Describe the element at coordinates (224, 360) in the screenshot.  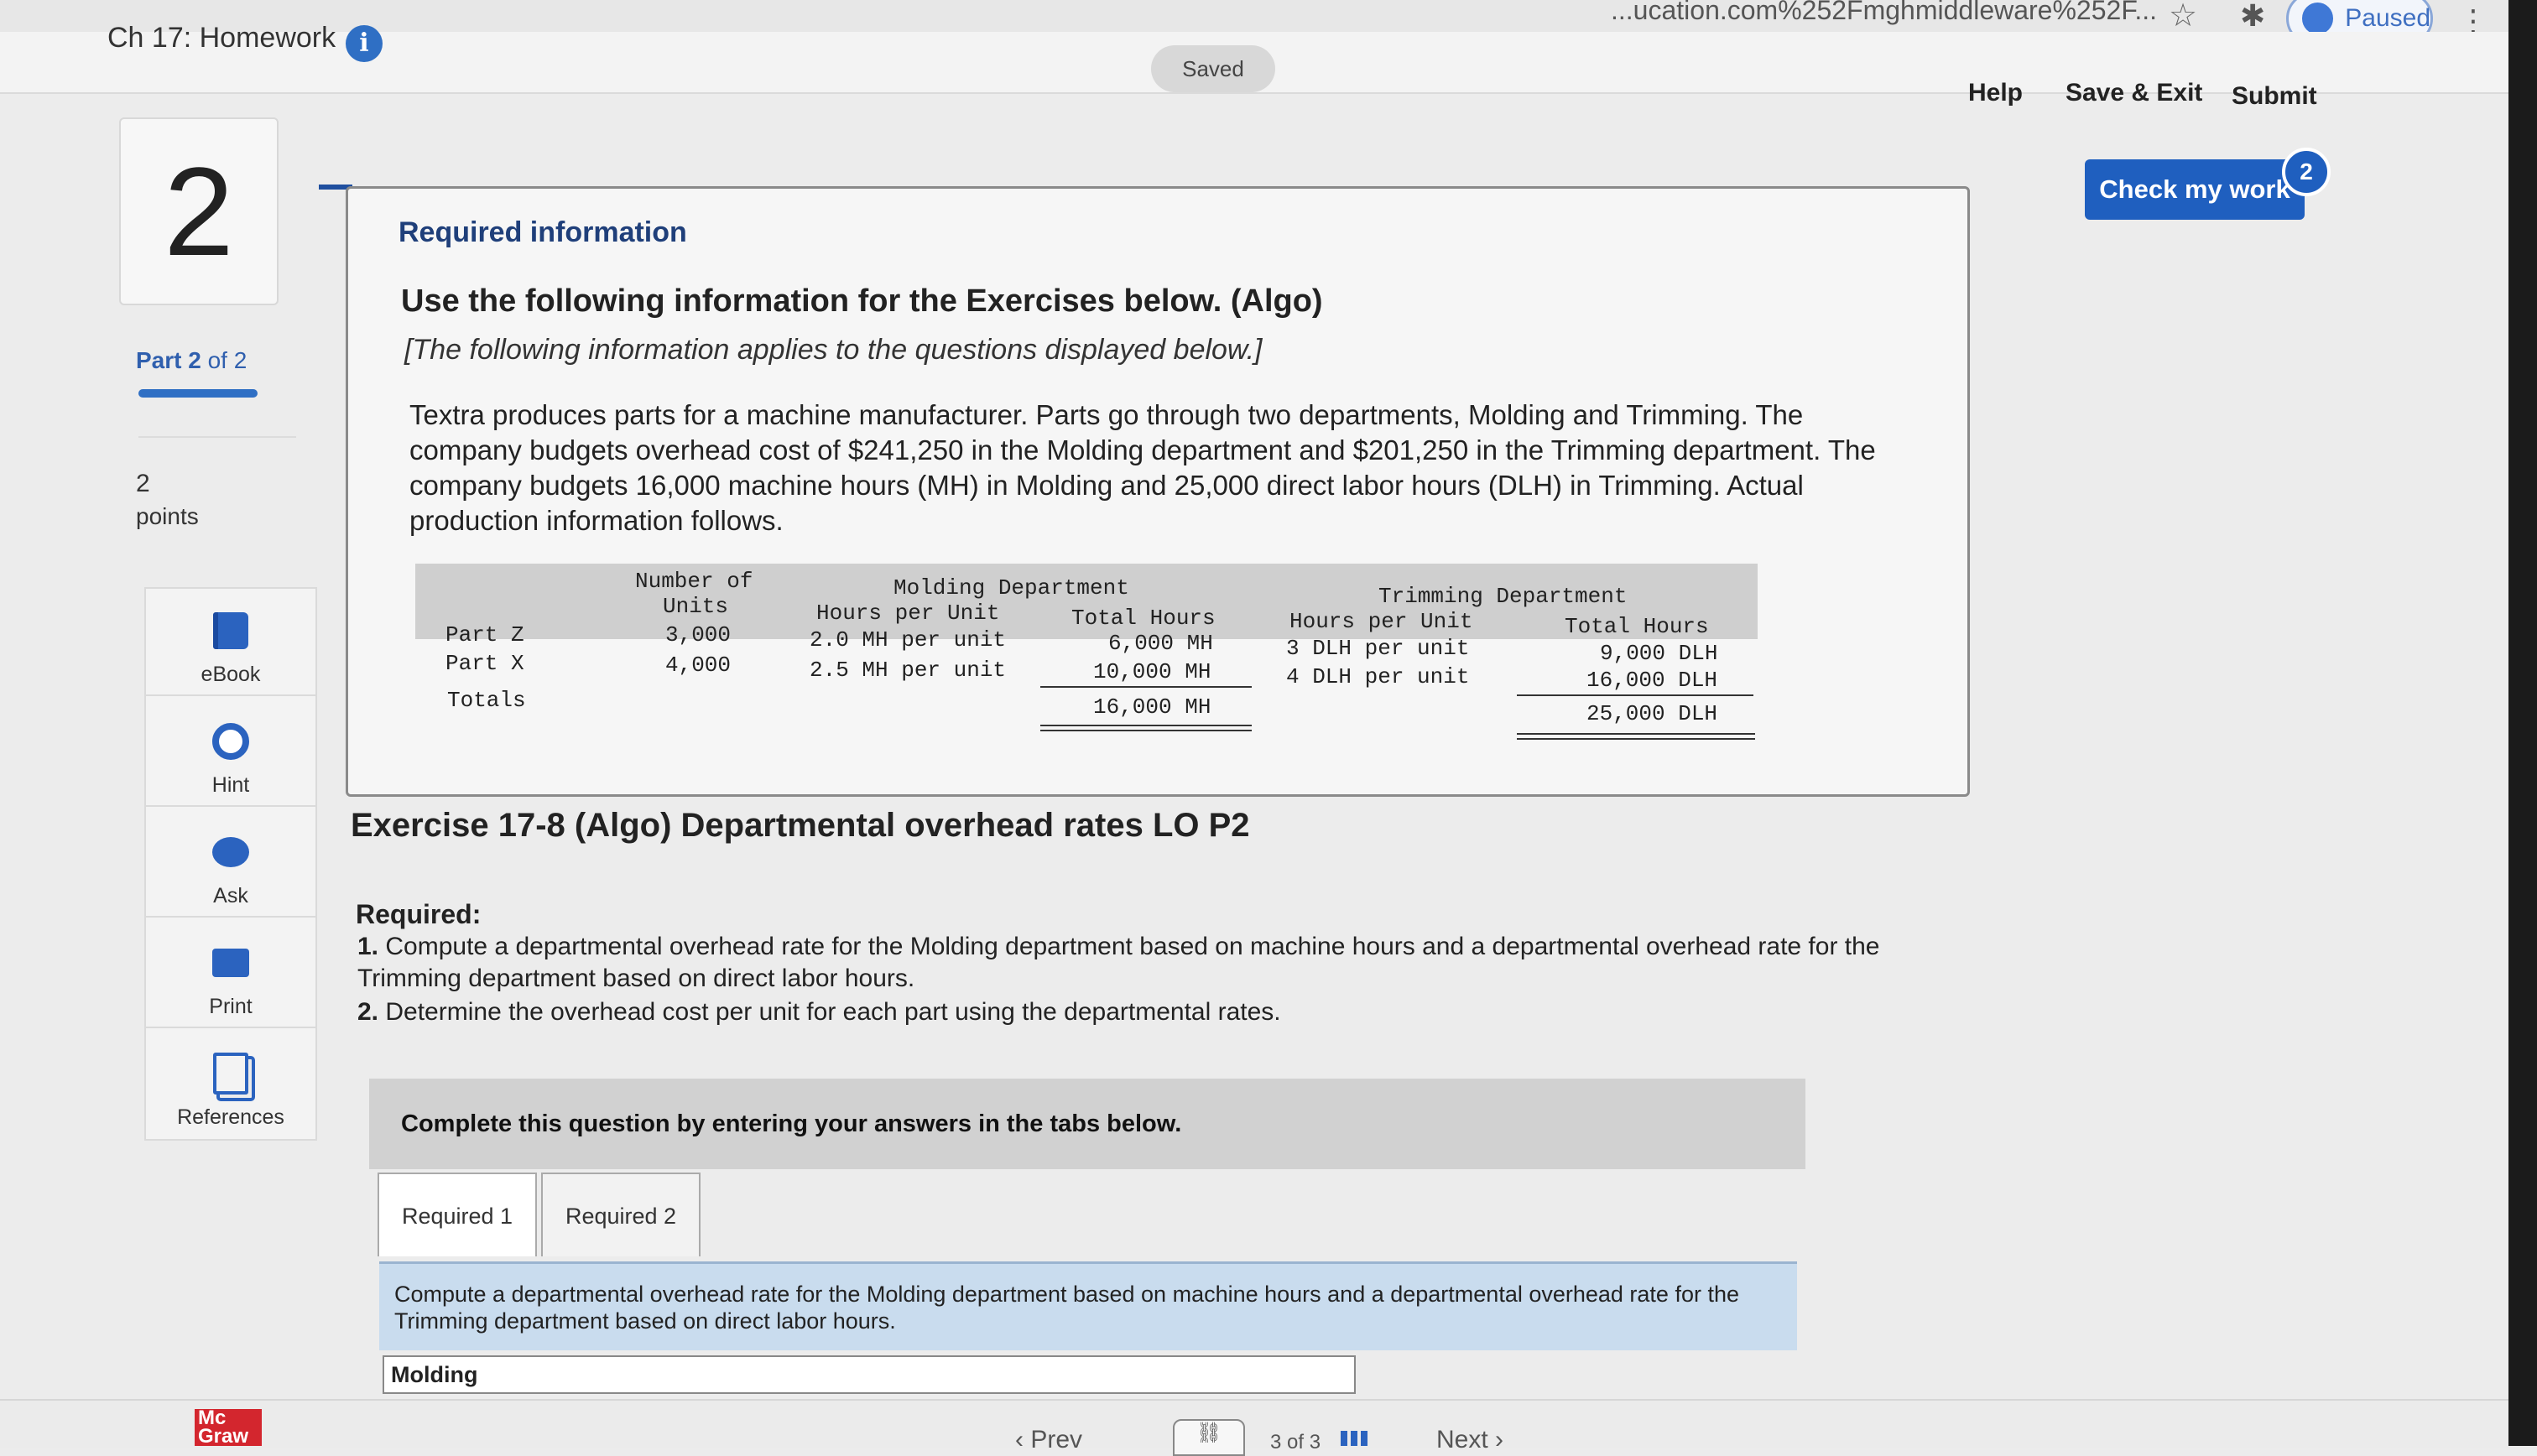
I see `part-total: of 2` at that location.